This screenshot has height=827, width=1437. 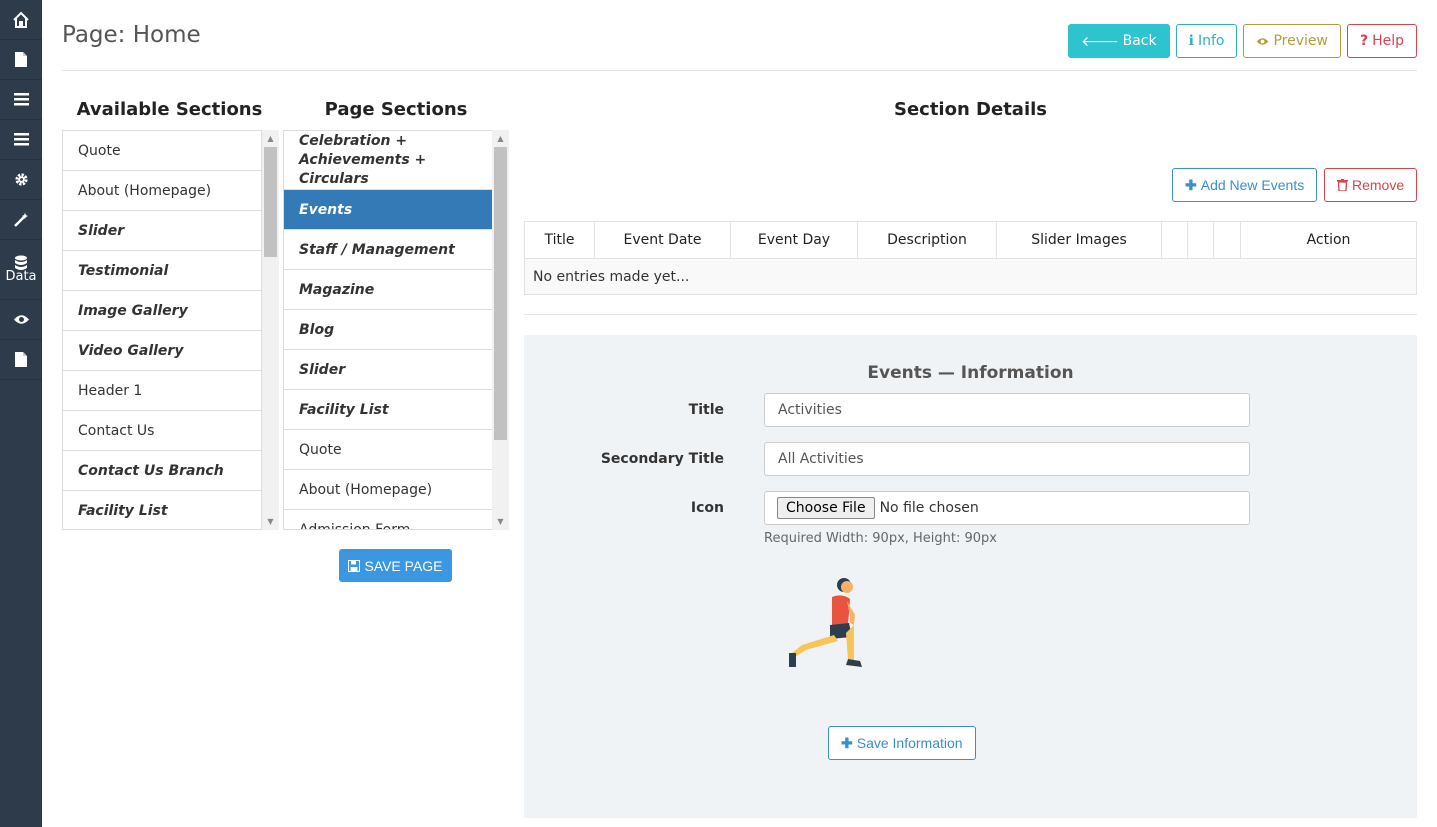 I want to click on home-icon, so click(x=21, y=19).